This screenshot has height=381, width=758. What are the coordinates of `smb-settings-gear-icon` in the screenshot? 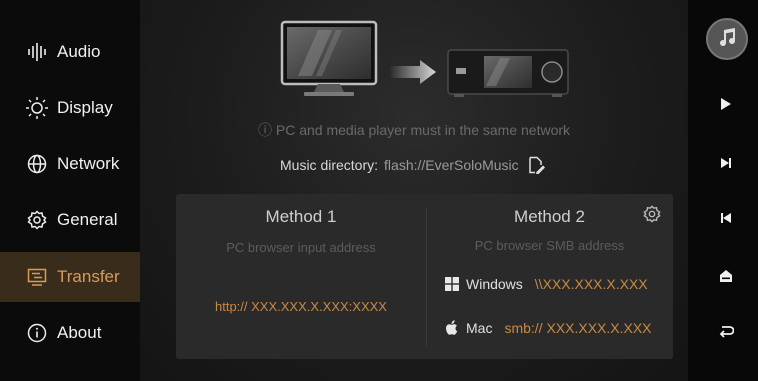 It's located at (652, 214).